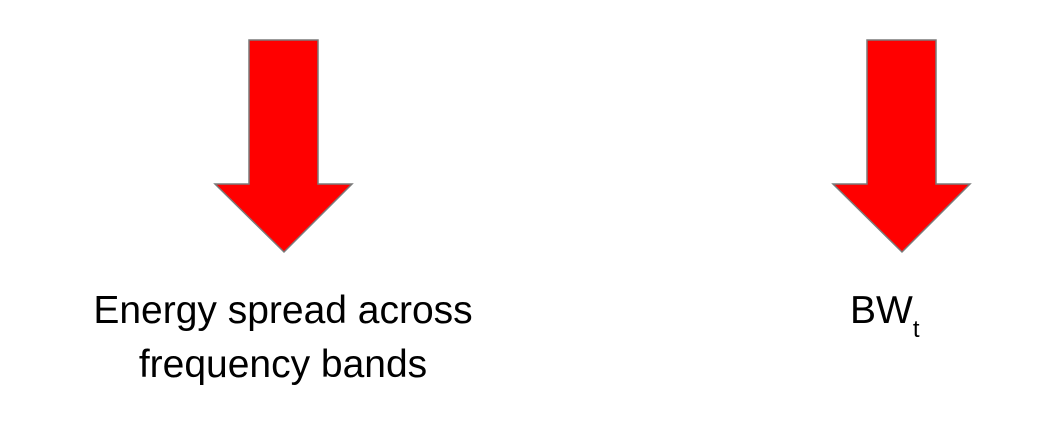 The image size is (1056, 433). Describe the element at coordinates (881, 310) in the screenshot. I see `bandwidth-label-main: BW` at that location.